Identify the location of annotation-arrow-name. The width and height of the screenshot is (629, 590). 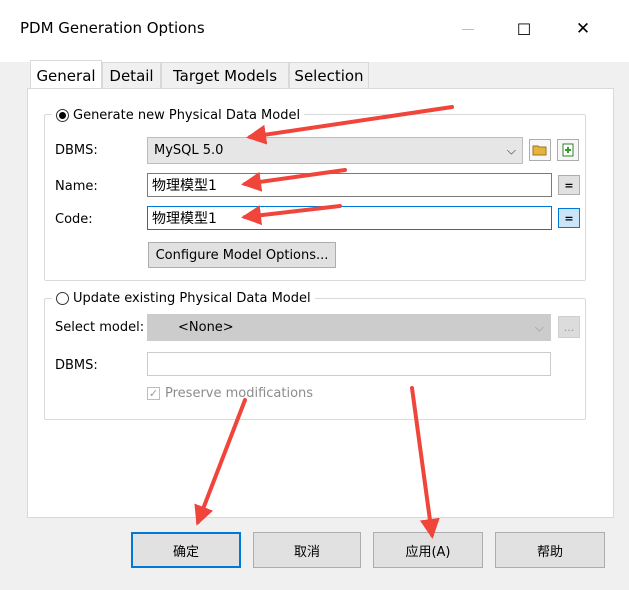
(294, 180).